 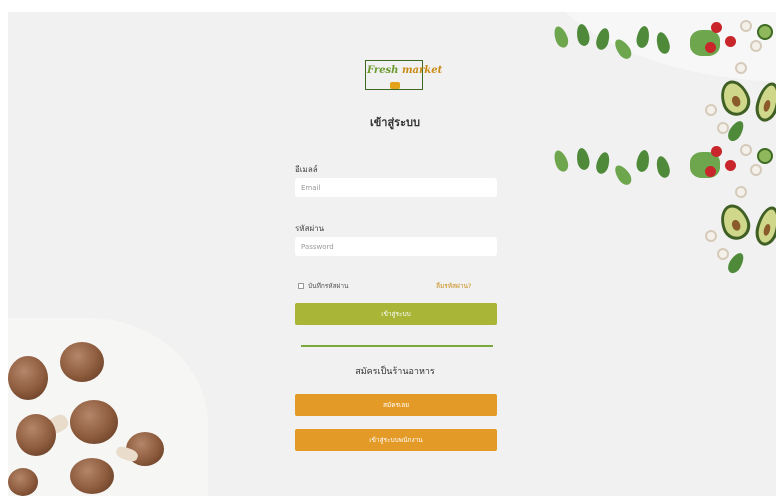 What do you see at coordinates (396, 405) in the screenshot?
I see `register-button: สมัครเลย` at bounding box center [396, 405].